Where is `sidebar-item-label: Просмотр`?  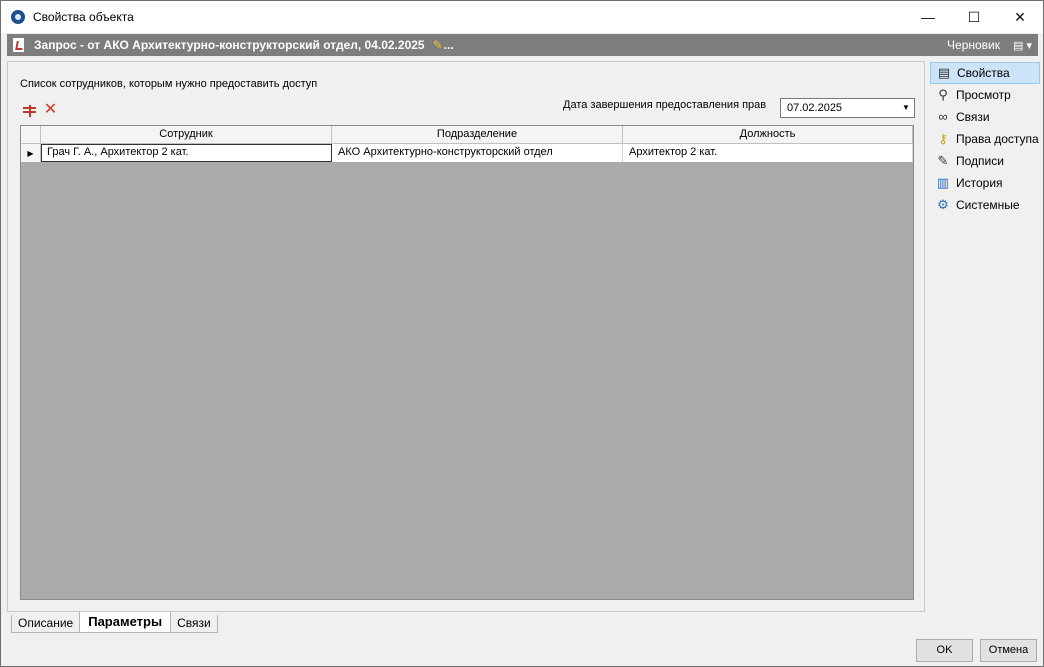
sidebar-item-label: Просмотр is located at coordinates (983, 95).